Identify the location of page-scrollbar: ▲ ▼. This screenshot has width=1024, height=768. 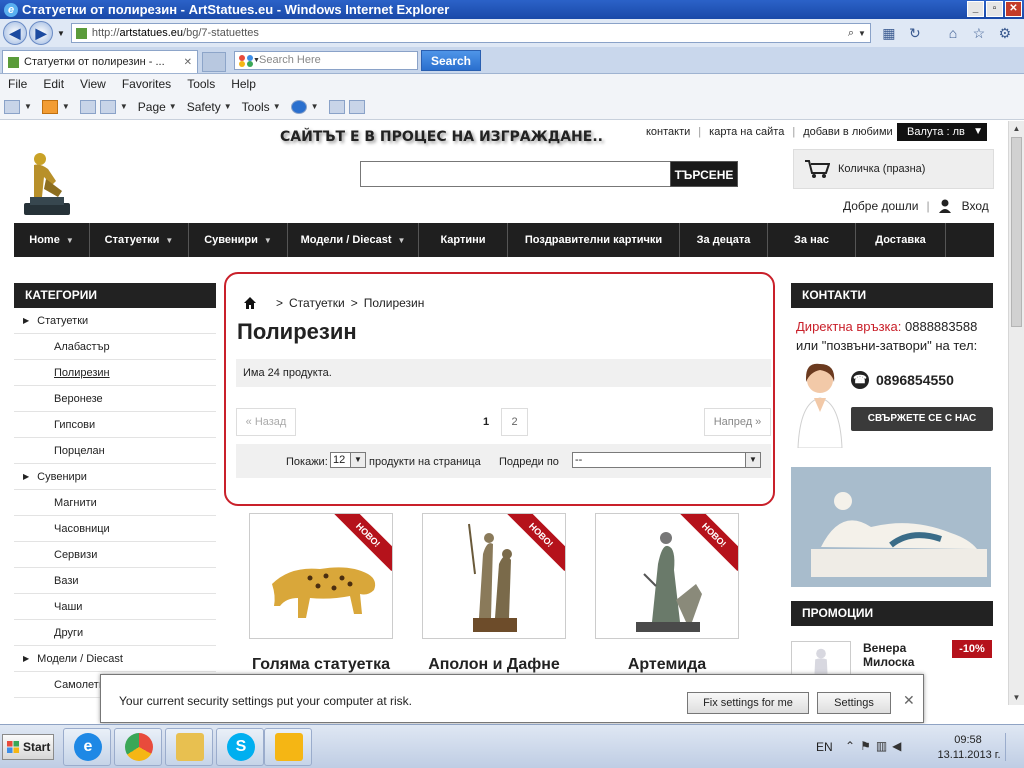
(1016, 413).